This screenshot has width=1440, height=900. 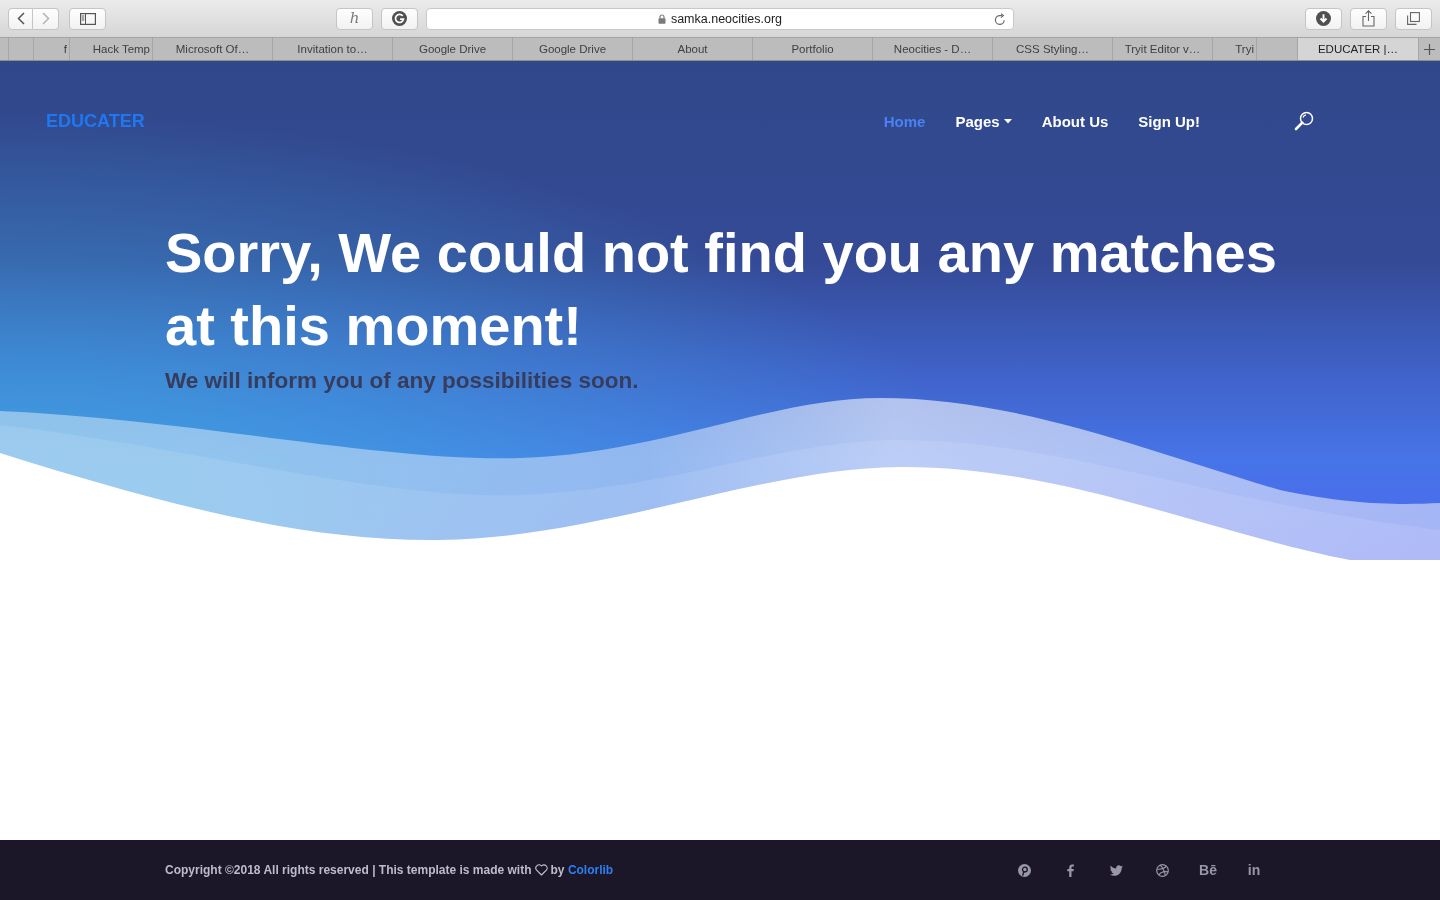 I want to click on chevron-left-icon, so click(x=20, y=18).